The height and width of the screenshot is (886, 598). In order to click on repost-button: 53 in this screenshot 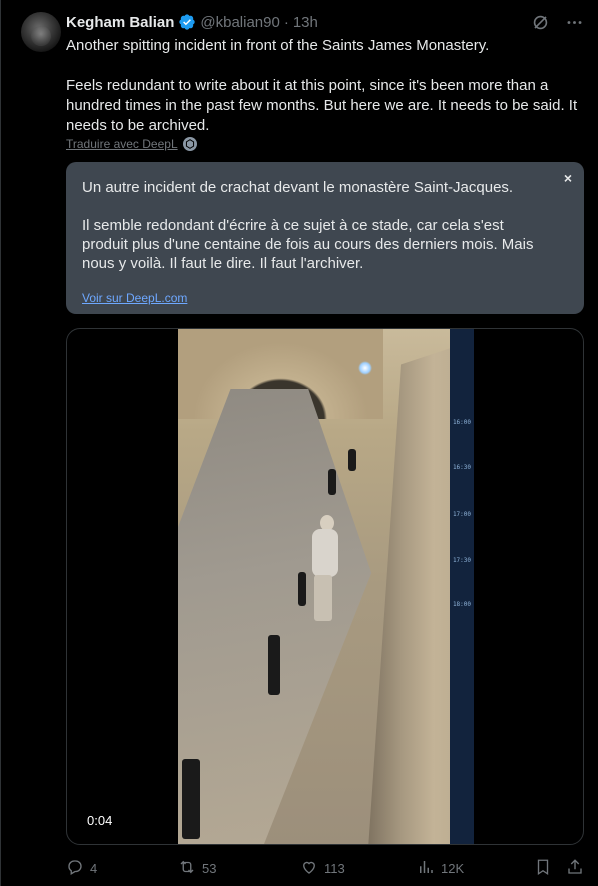, I will do `click(197, 868)`.